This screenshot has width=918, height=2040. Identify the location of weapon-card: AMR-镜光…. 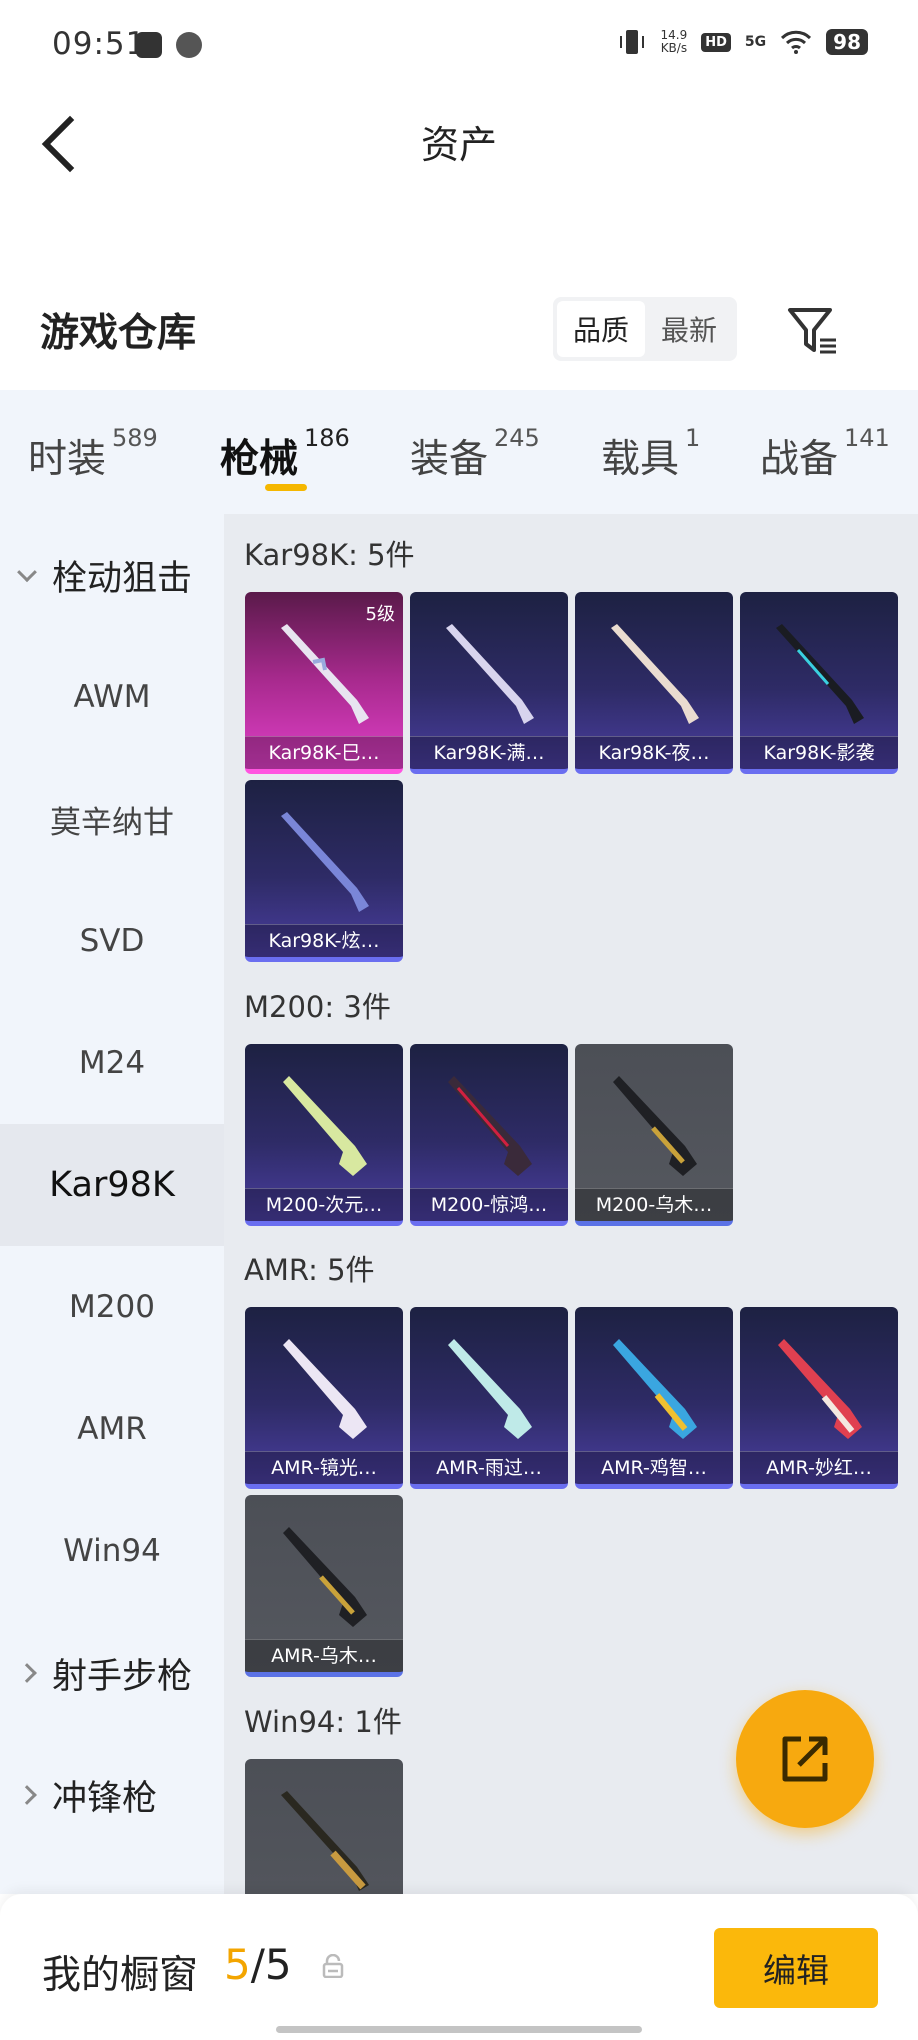
(324, 1398).